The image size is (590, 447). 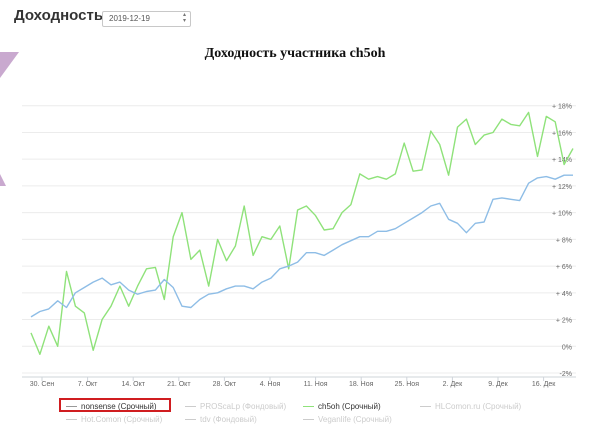 What do you see at coordinates (564, 294) in the screenshot?
I see `y-tick-label: + 4%` at bounding box center [564, 294].